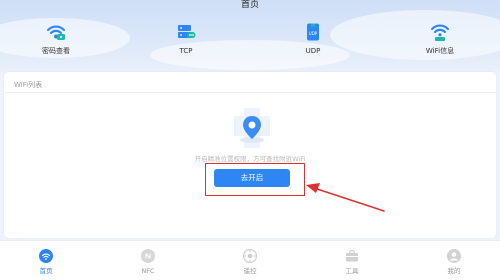 This screenshot has width=500, height=280. I want to click on remote-icon, so click(250, 256).